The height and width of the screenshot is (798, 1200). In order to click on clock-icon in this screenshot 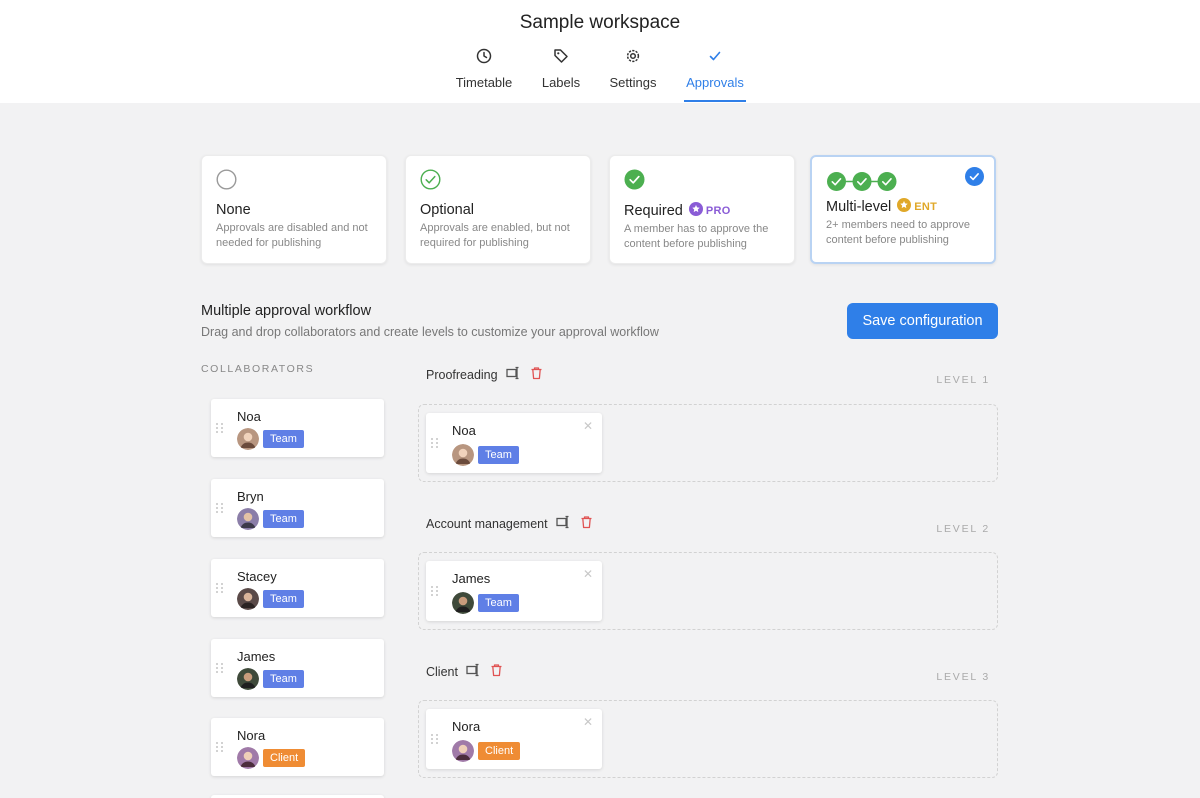, I will do `click(484, 55)`.